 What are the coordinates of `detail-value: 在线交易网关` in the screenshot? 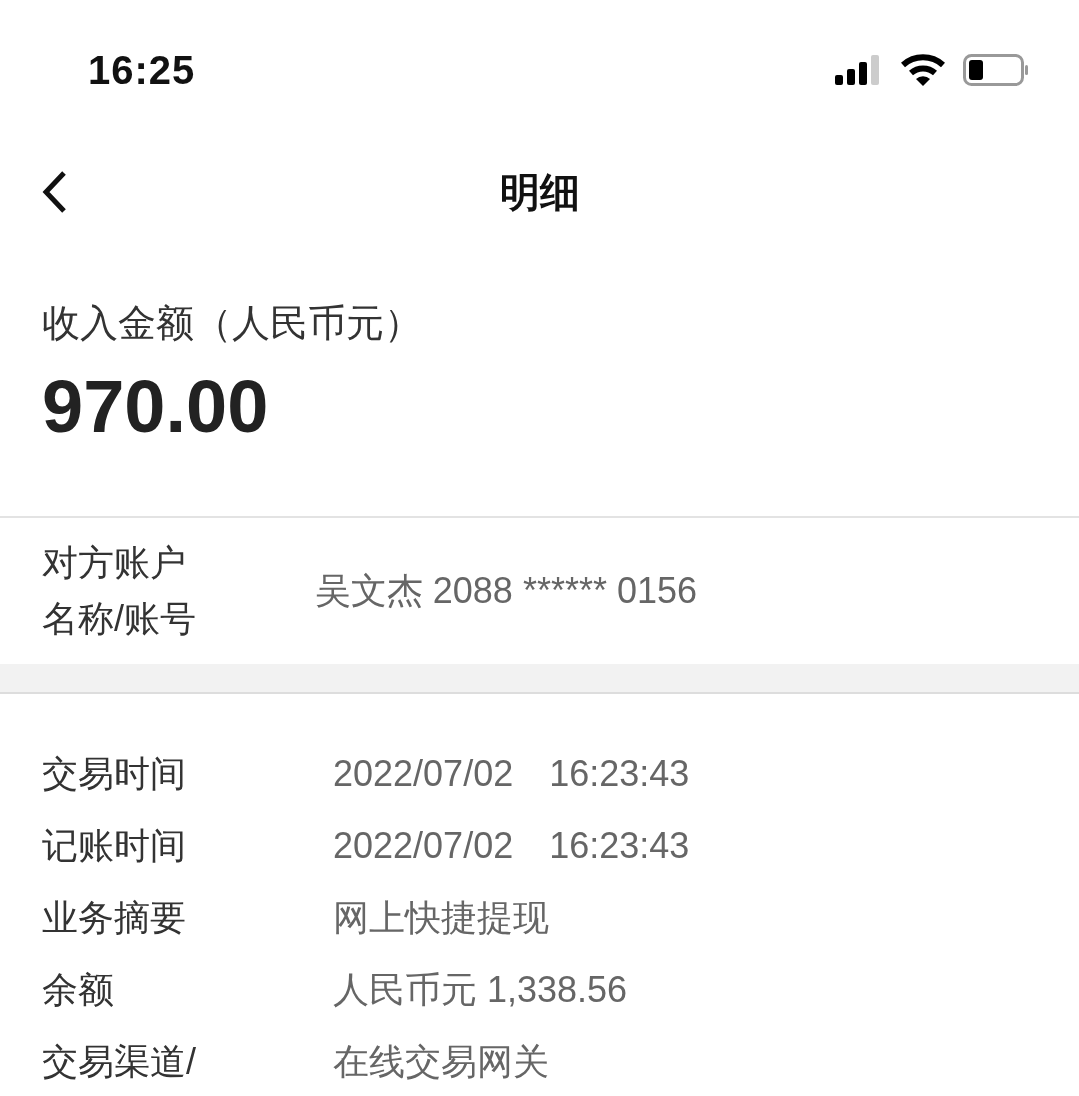 It's located at (441, 1061).